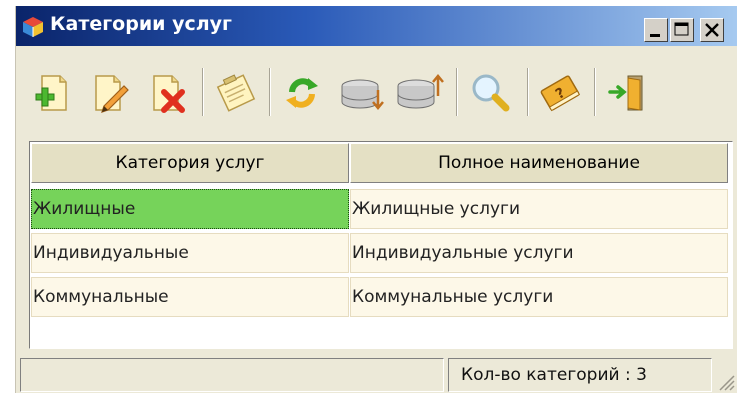  I want to click on refresh-button, so click(302, 93).